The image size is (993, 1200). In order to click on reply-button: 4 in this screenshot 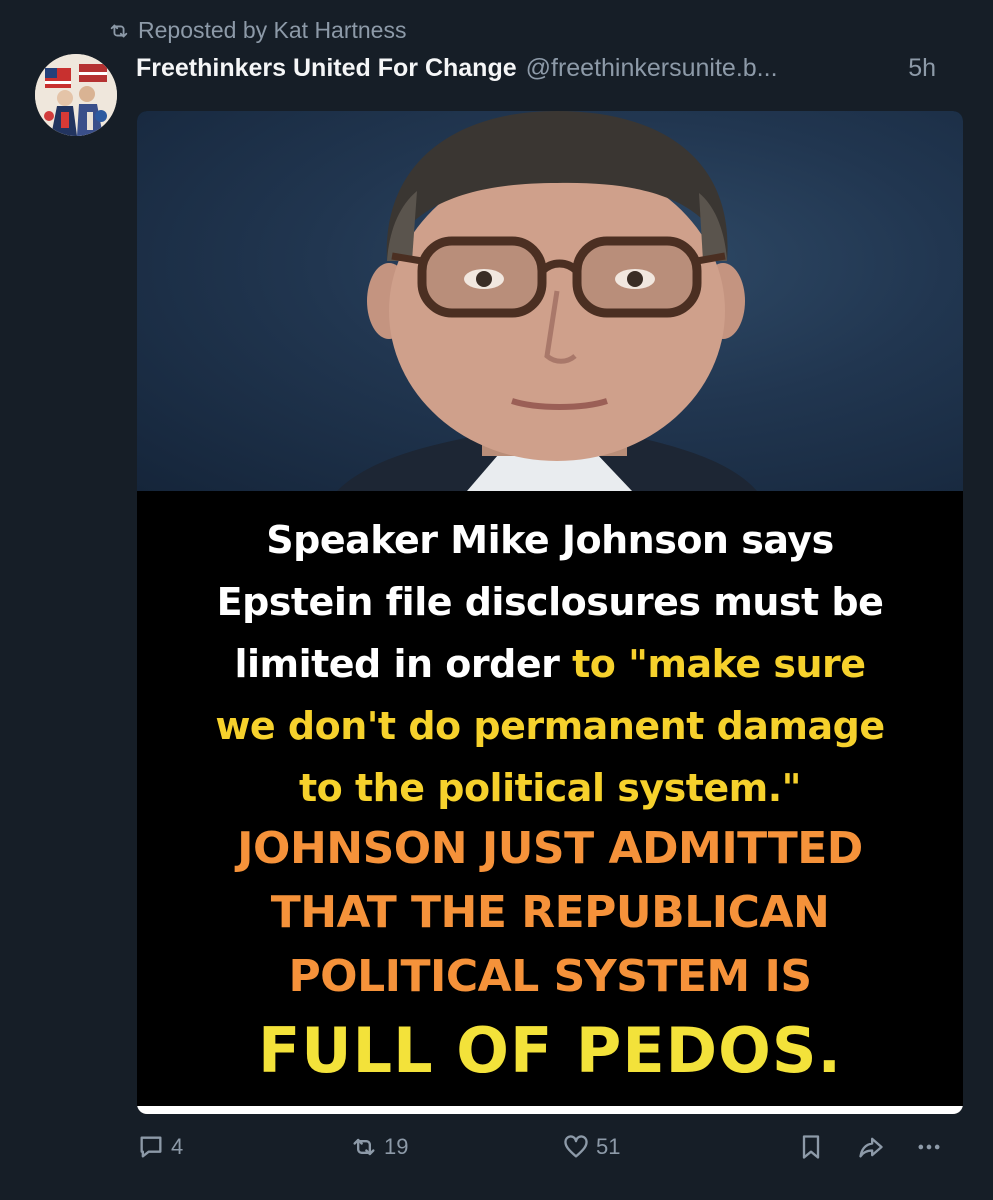, I will do `click(160, 1147)`.